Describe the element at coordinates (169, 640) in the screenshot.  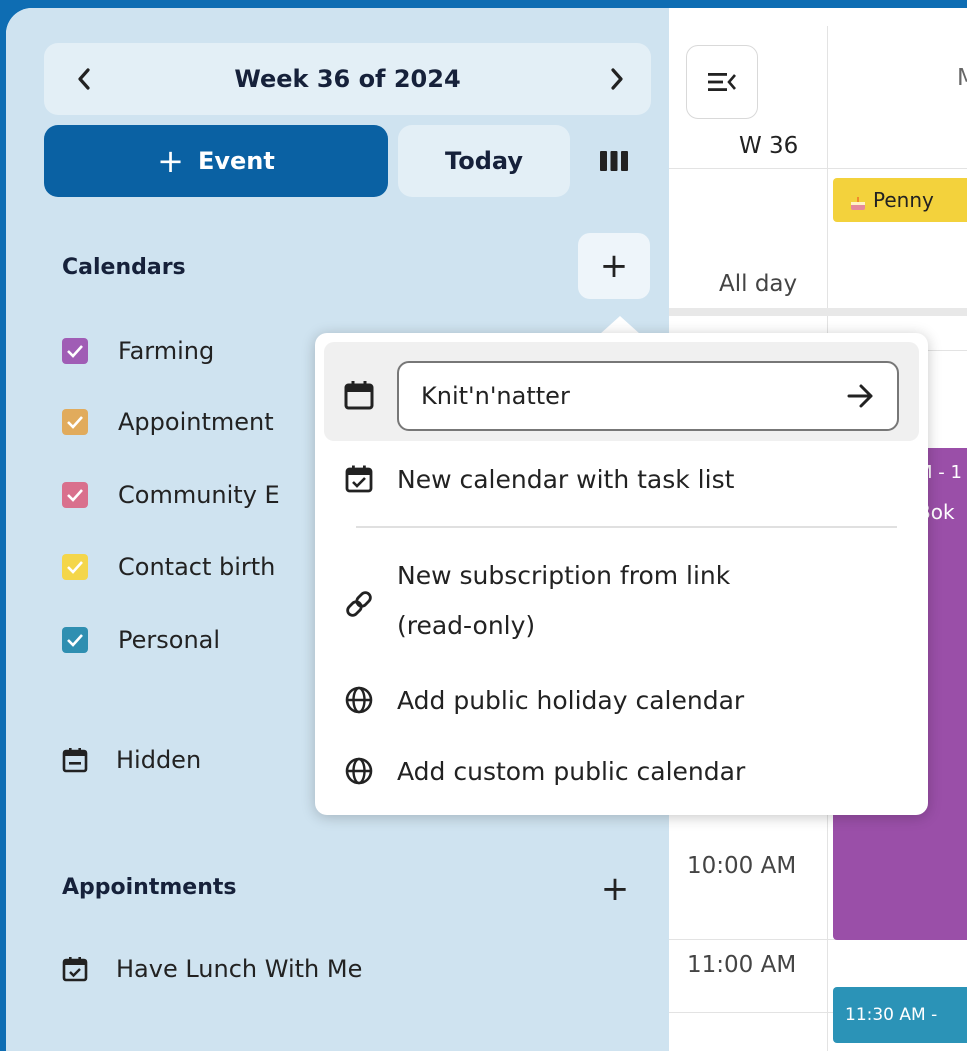
I see `calendar-label: Personal` at that location.